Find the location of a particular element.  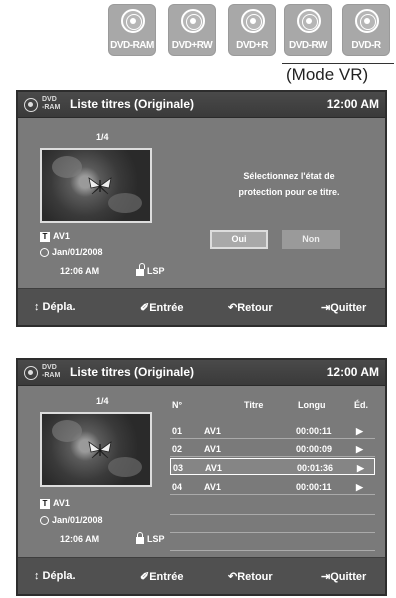

badge-label: DVD+RW is located at coordinates (192, 45).